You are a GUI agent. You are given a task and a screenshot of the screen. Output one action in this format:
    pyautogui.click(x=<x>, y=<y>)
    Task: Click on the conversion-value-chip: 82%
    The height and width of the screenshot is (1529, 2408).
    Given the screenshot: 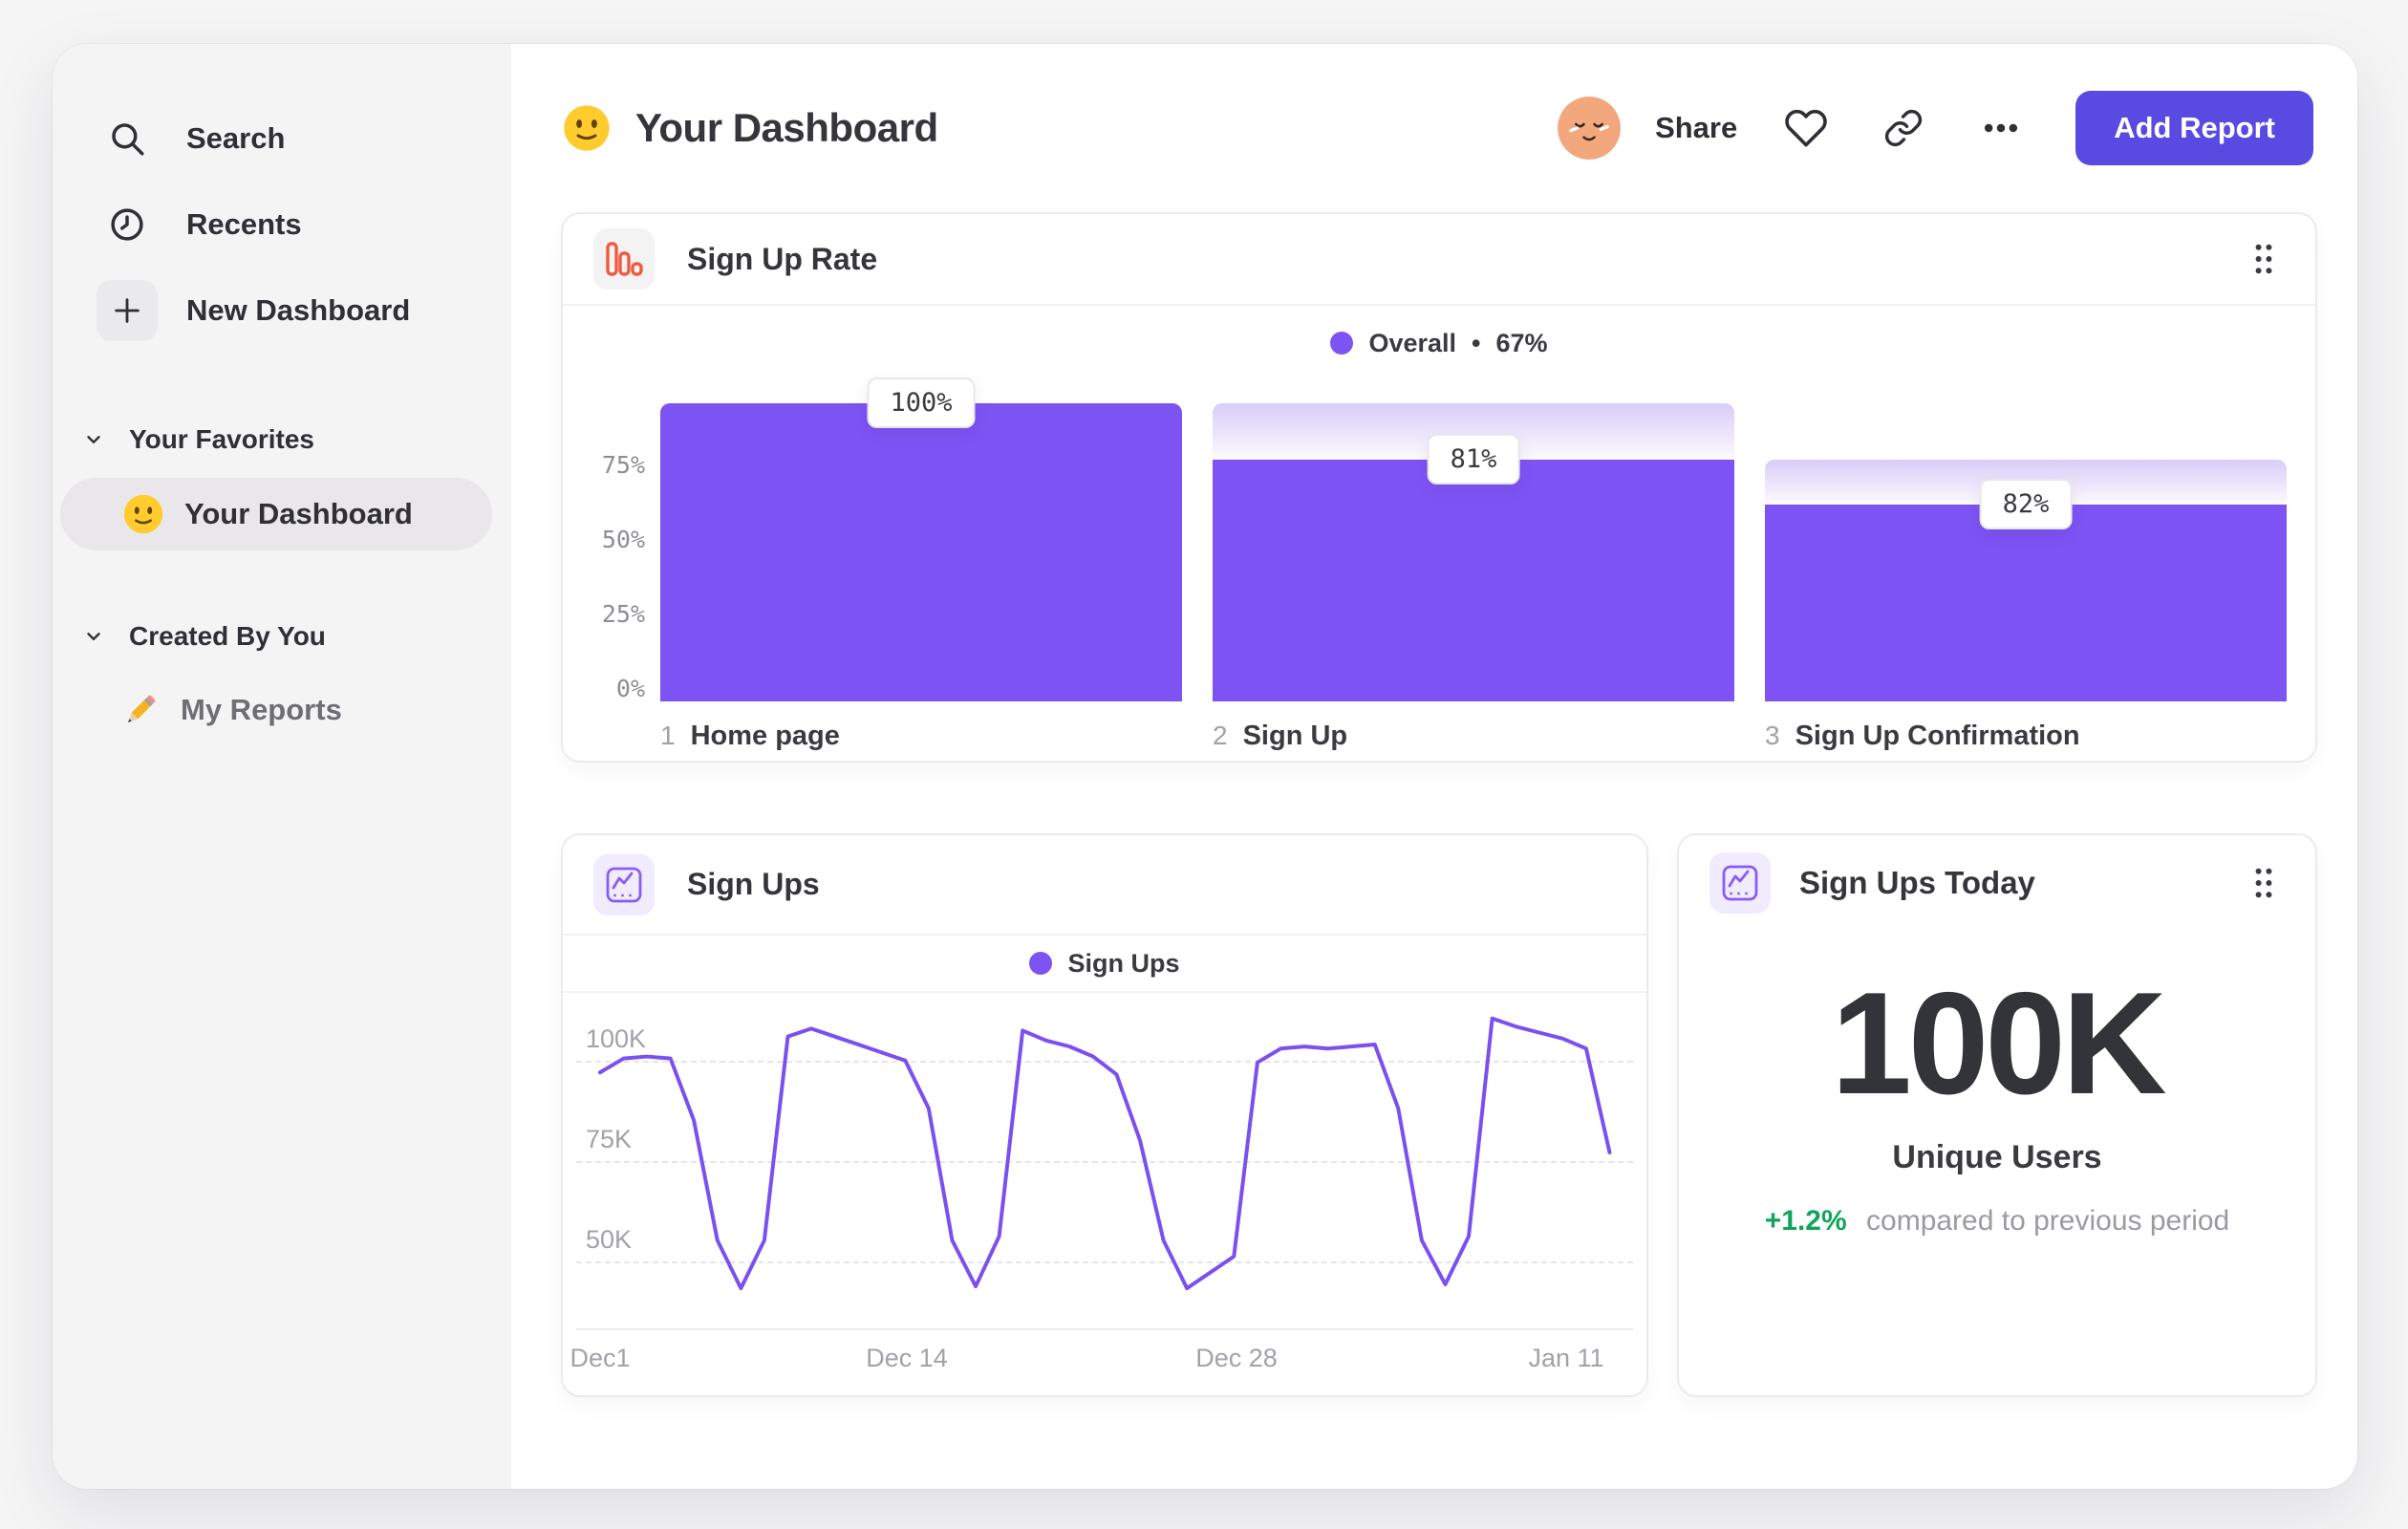 What is the action you would take?
    pyautogui.click(x=2026, y=504)
    